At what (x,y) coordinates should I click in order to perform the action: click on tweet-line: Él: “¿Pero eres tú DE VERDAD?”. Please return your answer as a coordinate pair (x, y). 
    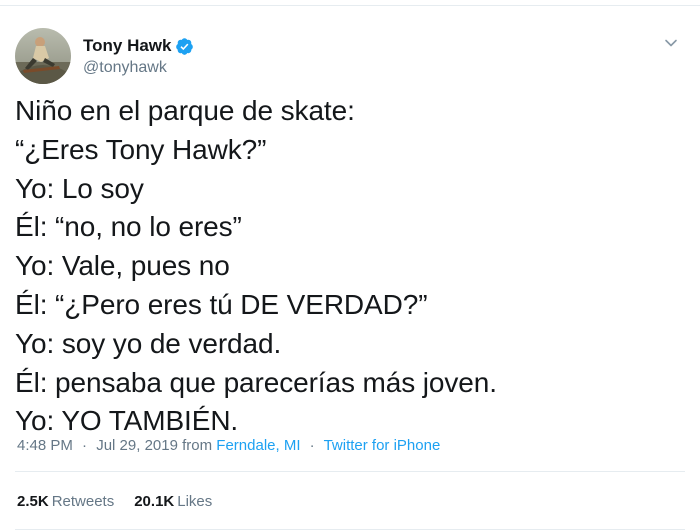
    Looking at the image, I should click on (221, 304).